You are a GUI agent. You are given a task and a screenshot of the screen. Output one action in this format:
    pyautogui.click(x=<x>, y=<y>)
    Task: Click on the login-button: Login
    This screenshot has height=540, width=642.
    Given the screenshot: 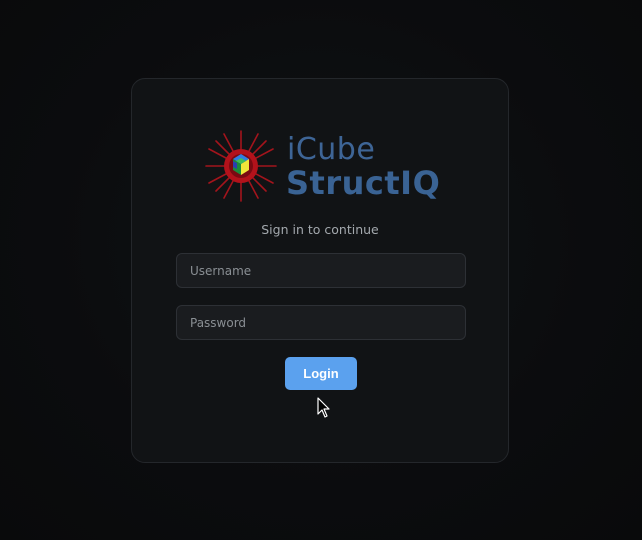 What is the action you would take?
    pyautogui.click(x=321, y=373)
    